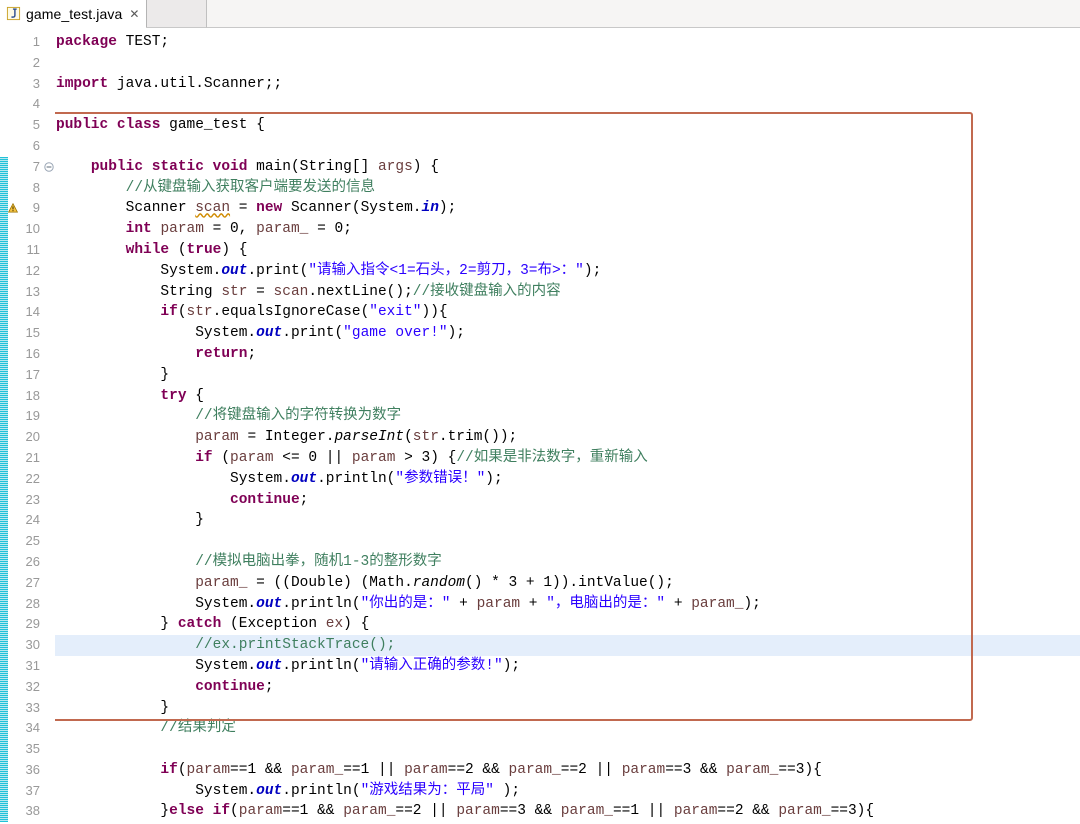 Image resolution: width=1080 pixels, height=824 pixels. I want to click on code-token: ==3){, so click(852, 811).